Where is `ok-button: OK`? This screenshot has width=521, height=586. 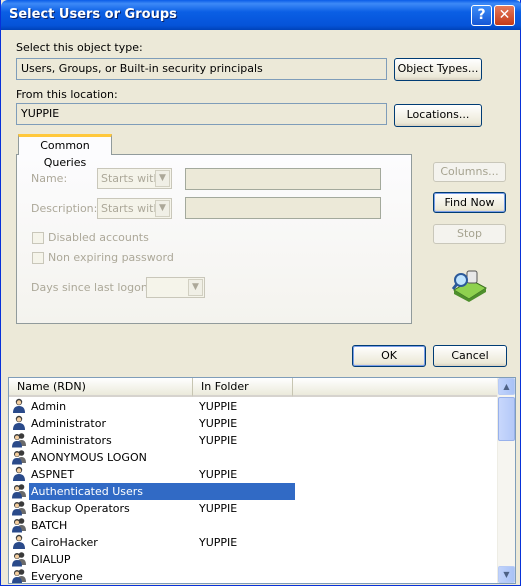
ok-button: OK is located at coordinates (389, 356).